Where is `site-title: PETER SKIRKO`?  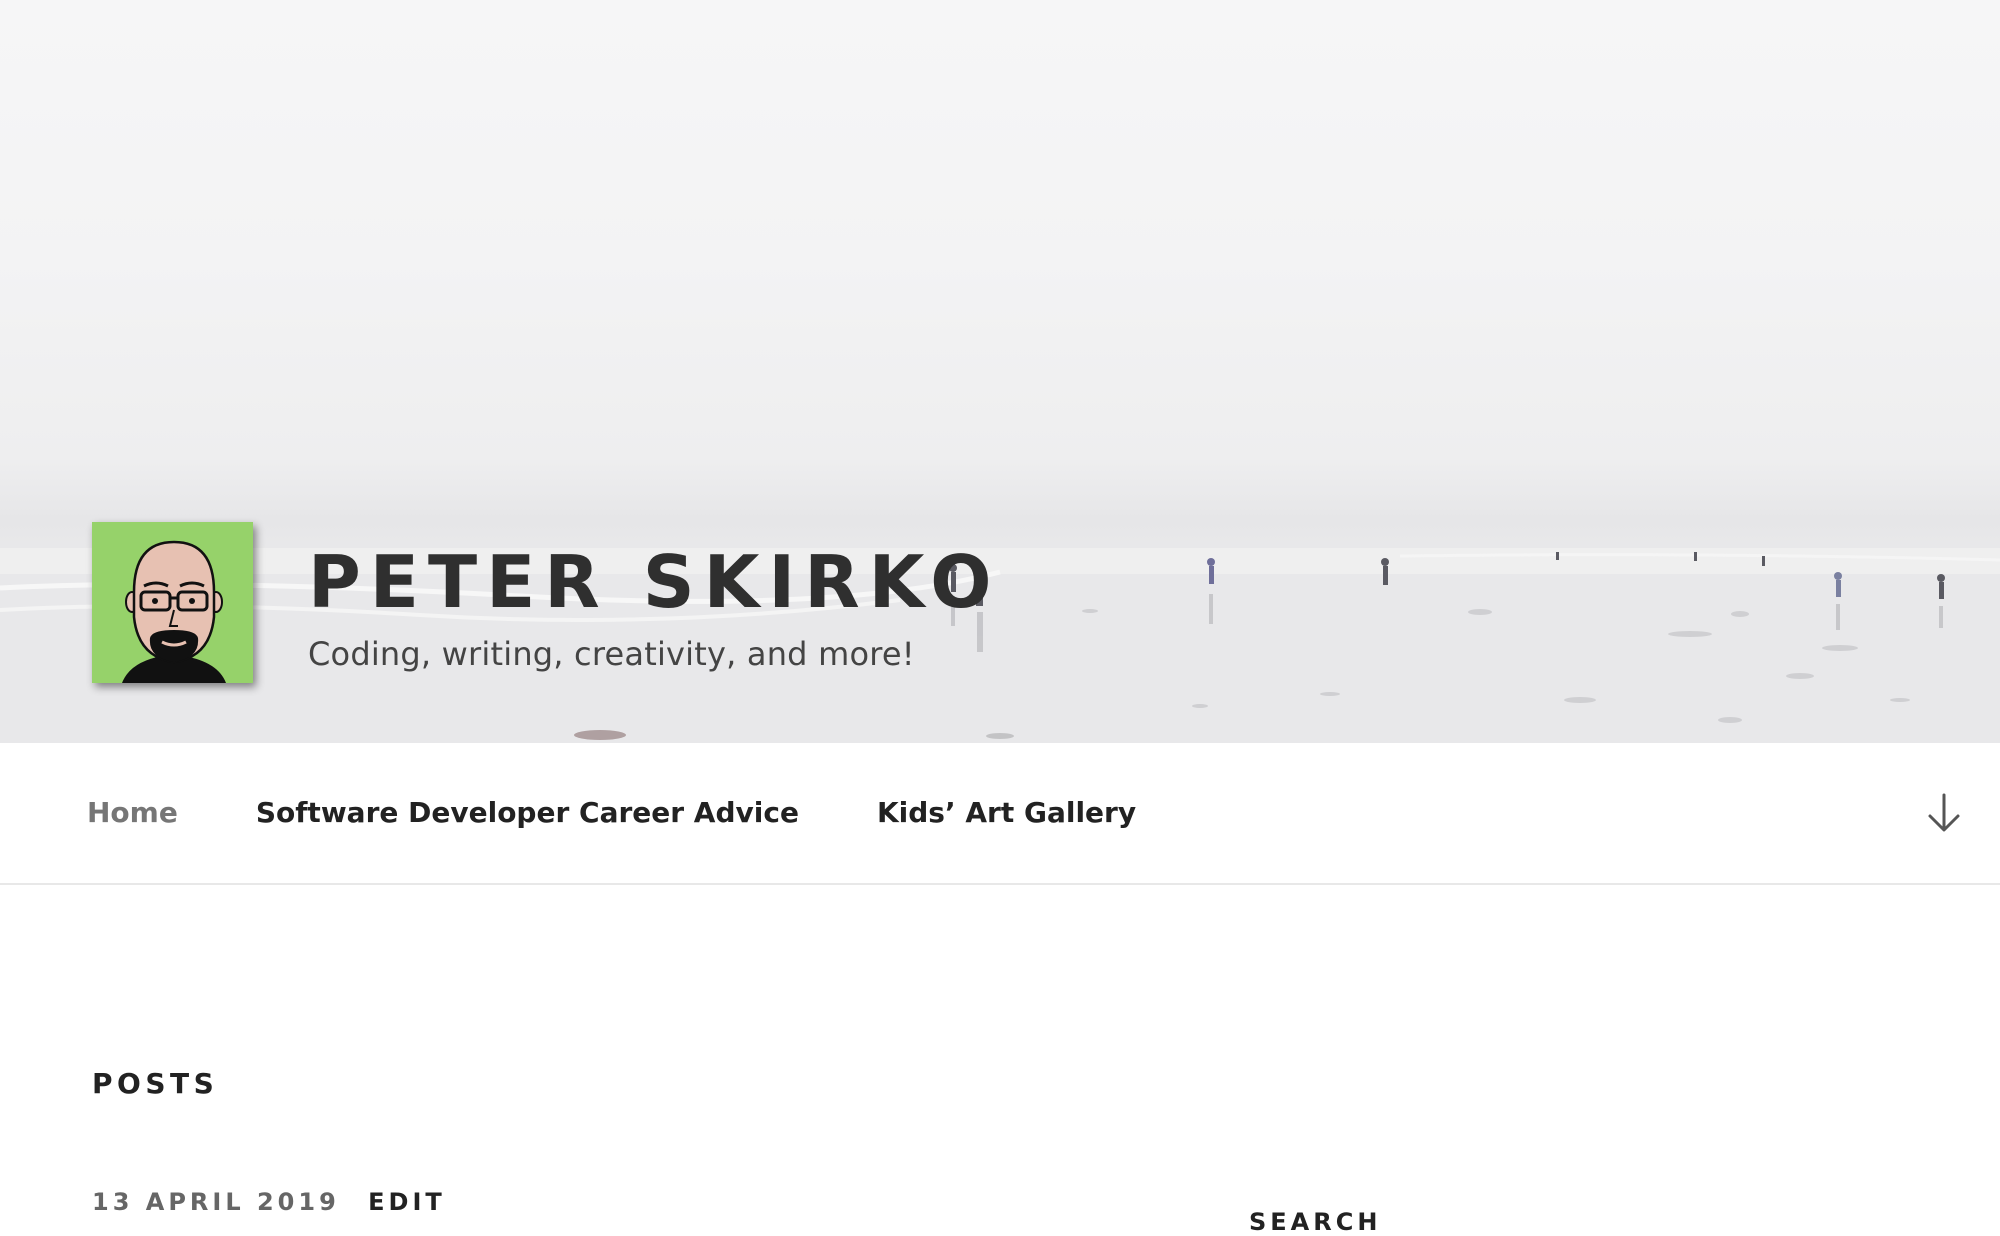
site-title: PETER SKIRKO is located at coordinates (654, 582).